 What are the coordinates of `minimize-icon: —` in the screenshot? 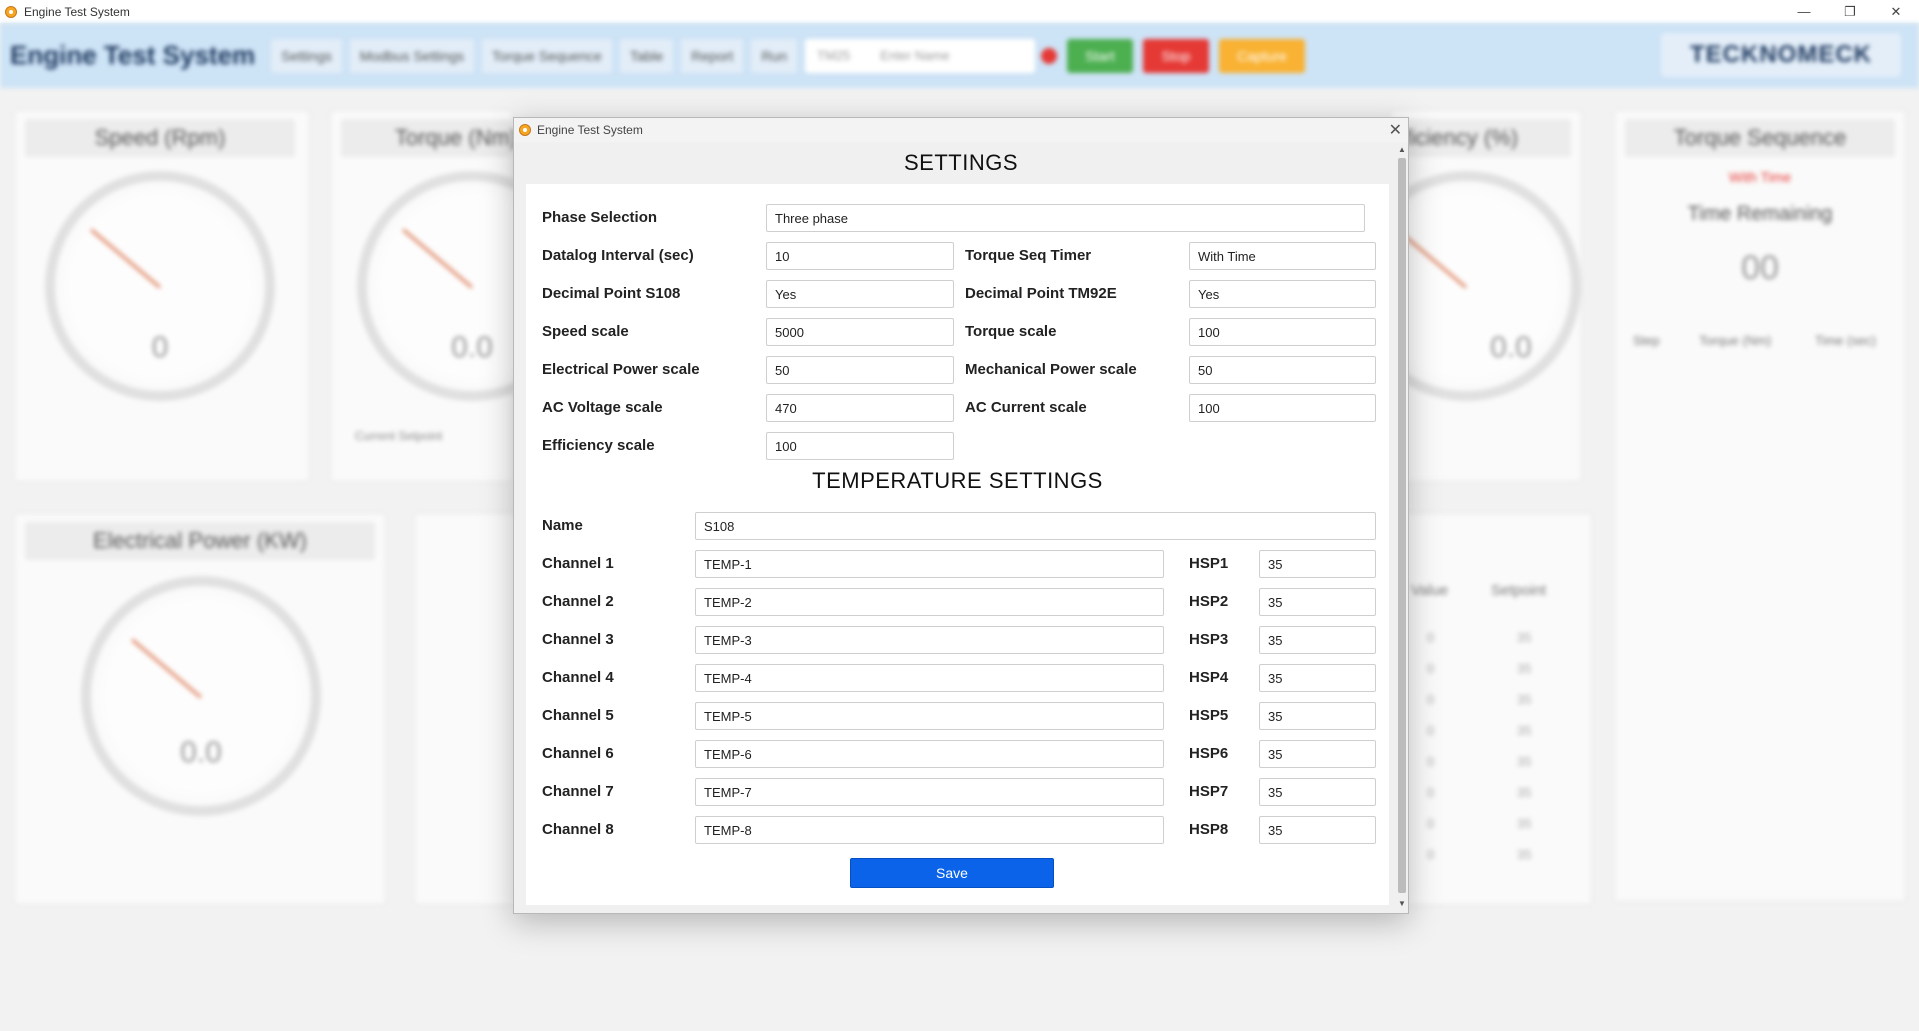 It's located at (1804, 11).